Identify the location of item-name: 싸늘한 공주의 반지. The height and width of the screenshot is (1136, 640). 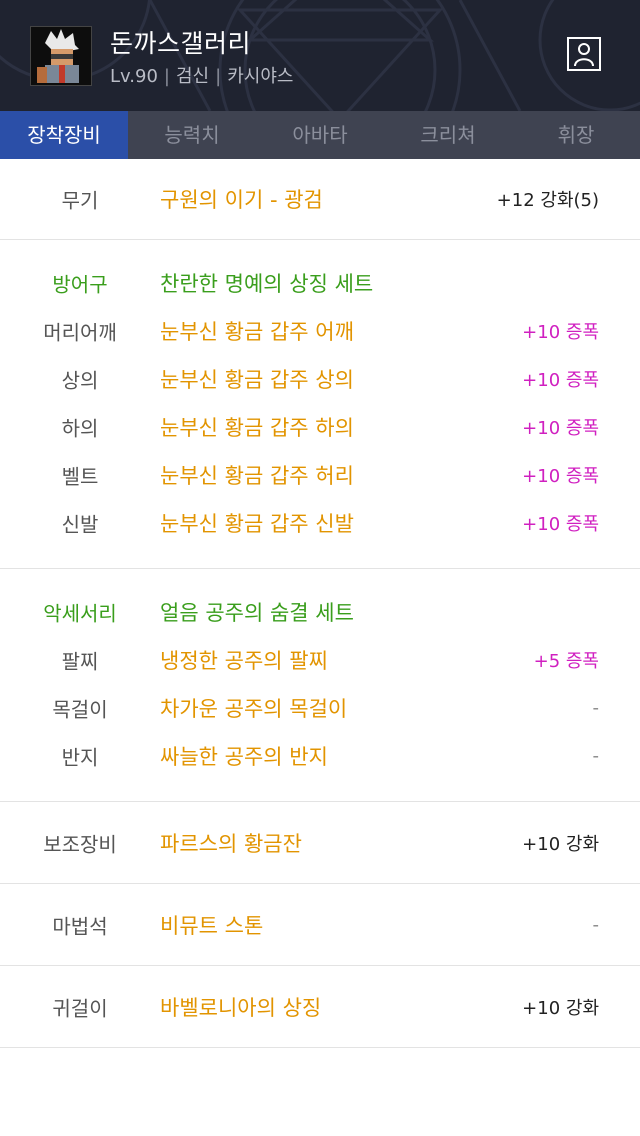
(244, 757).